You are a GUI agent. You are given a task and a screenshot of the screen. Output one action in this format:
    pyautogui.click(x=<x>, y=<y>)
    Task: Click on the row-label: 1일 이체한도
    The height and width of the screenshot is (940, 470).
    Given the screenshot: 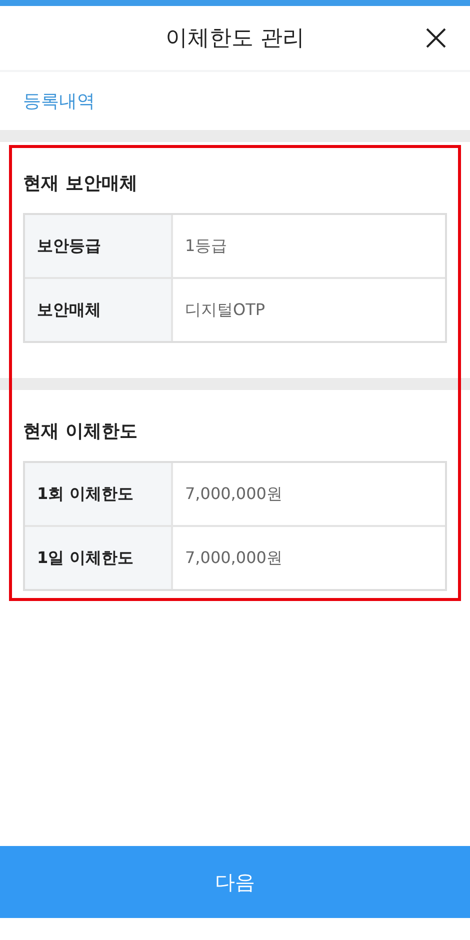 What is the action you would take?
    pyautogui.click(x=99, y=558)
    